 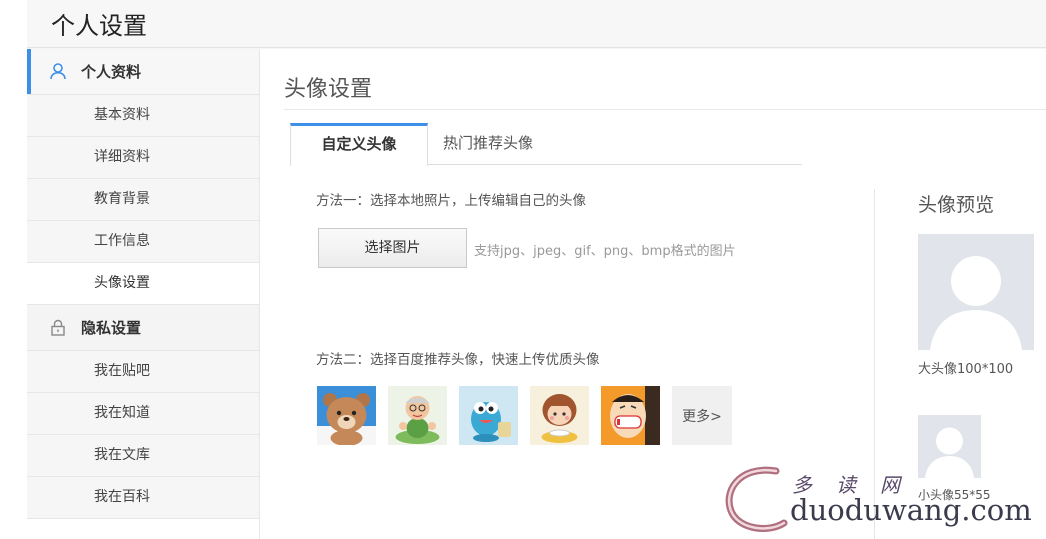 What do you see at coordinates (702, 415) in the screenshot?
I see `more-avatars-button: 更多>` at bounding box center [702, 415].